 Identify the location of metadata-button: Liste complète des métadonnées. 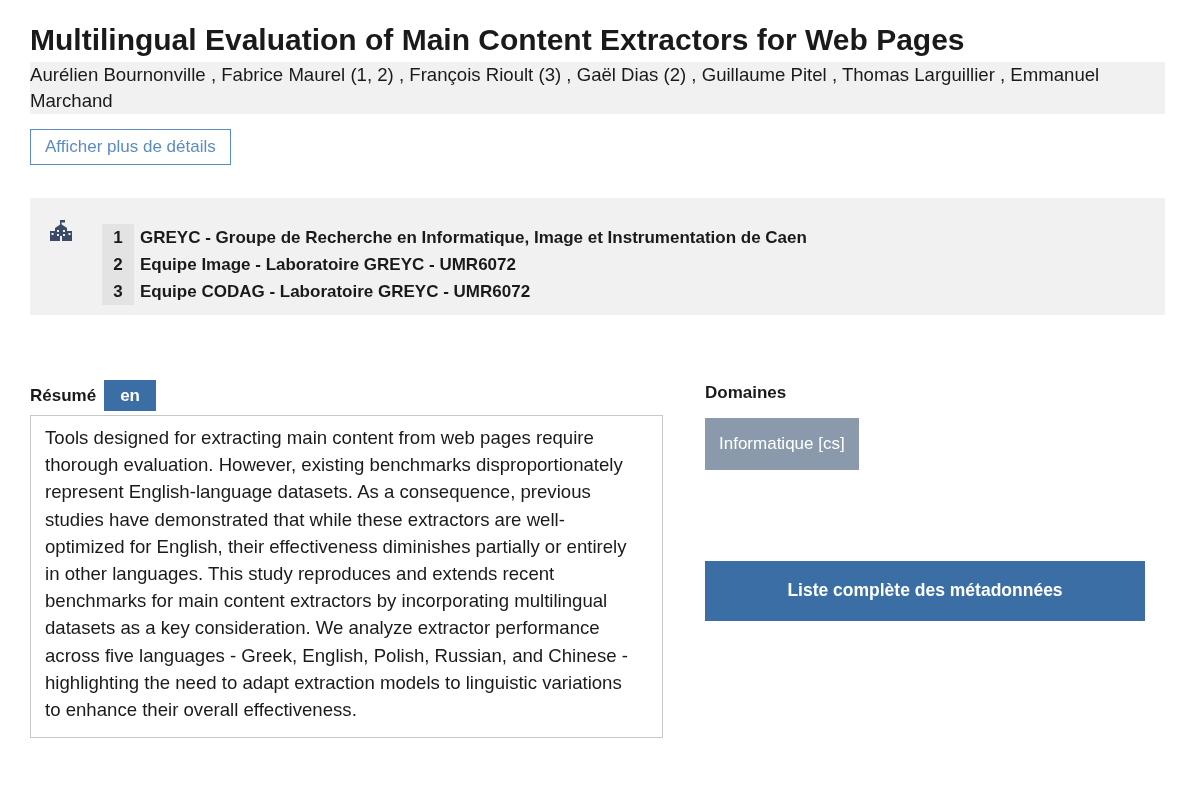
(925, 590).